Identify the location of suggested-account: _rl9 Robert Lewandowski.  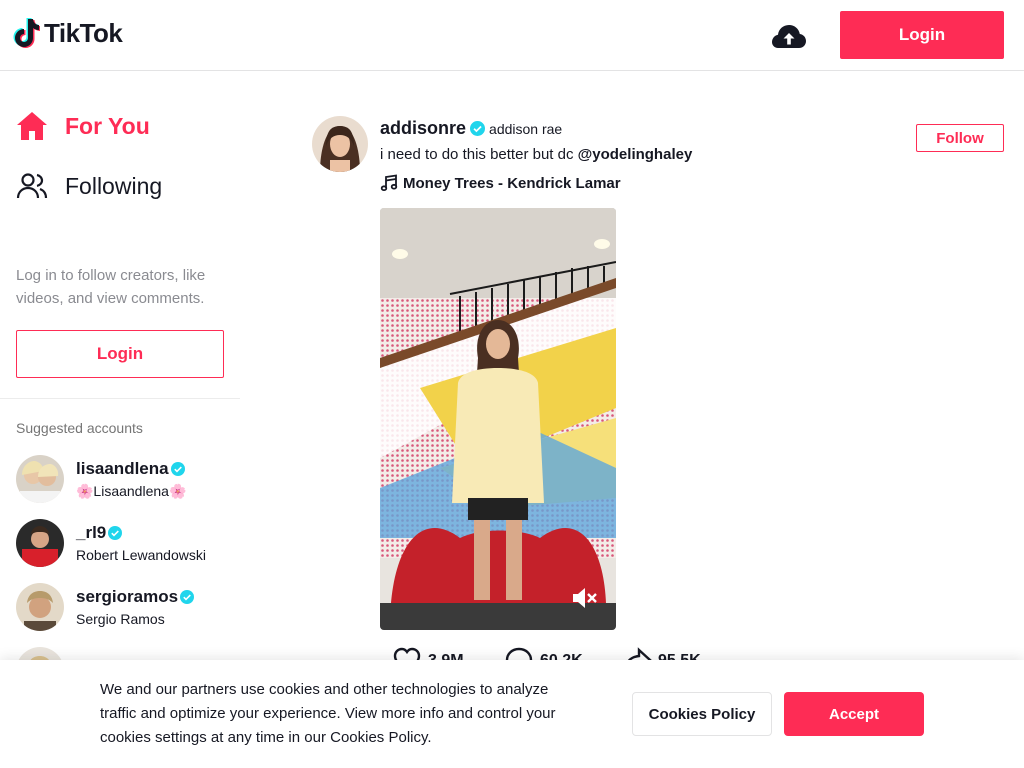
(111, 543).